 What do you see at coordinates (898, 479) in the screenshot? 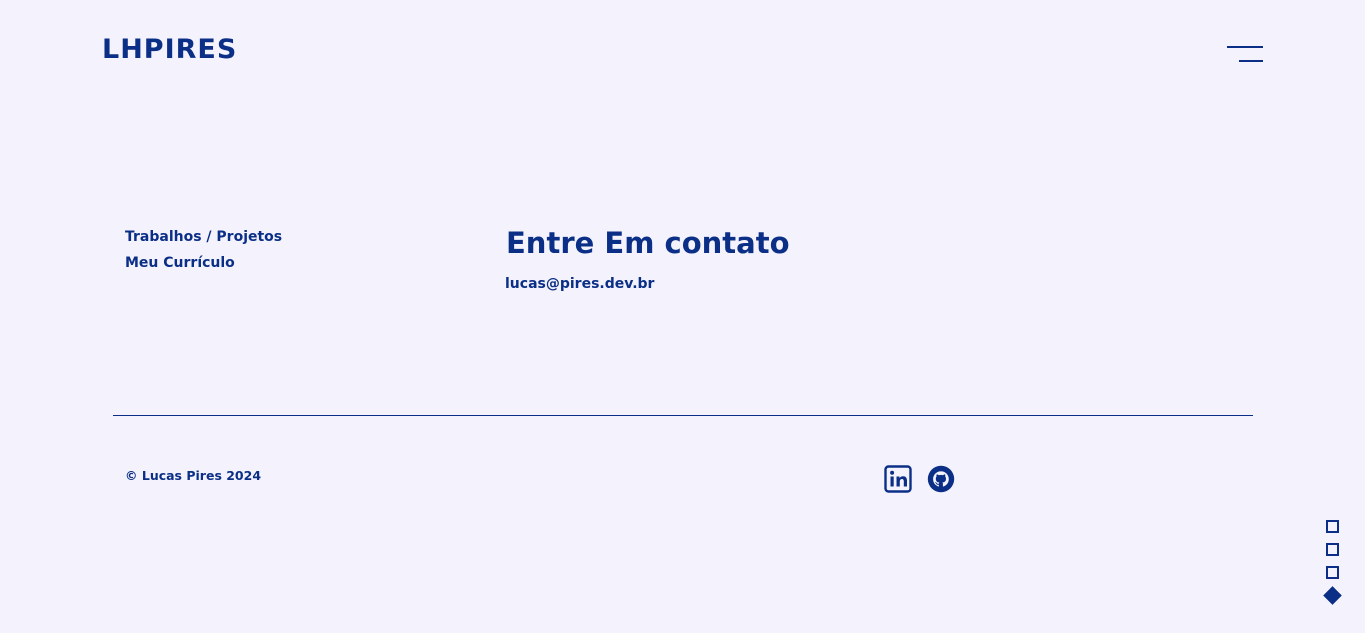
I see `linkedin-icon` at bounding box center [898, 479].